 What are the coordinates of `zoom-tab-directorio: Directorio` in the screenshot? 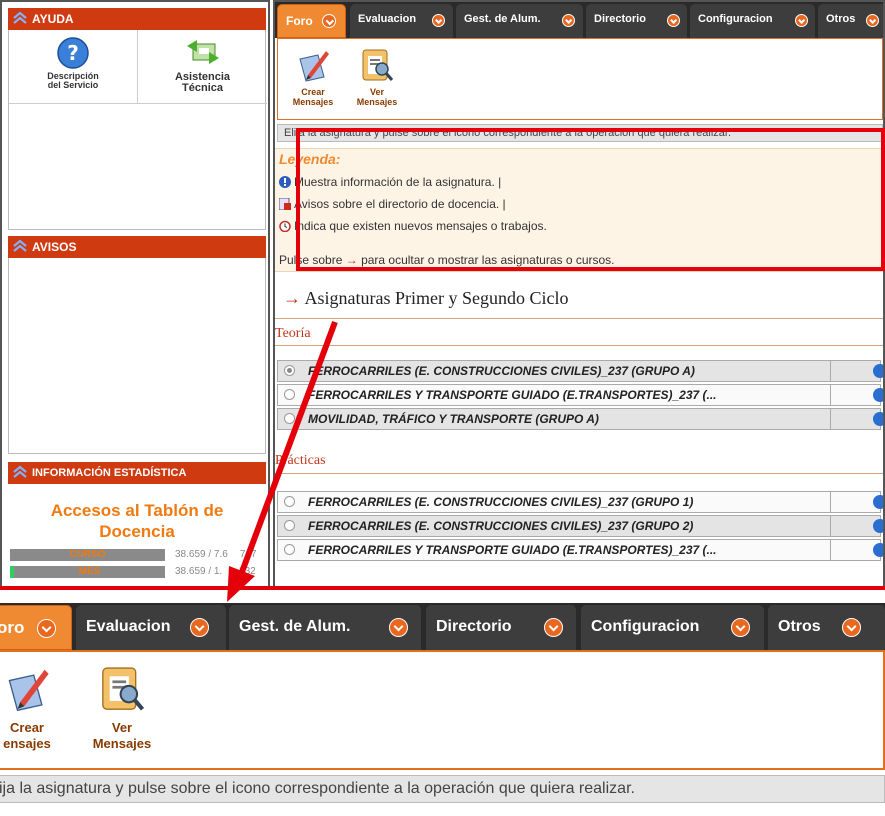 It's located at (501, 627).